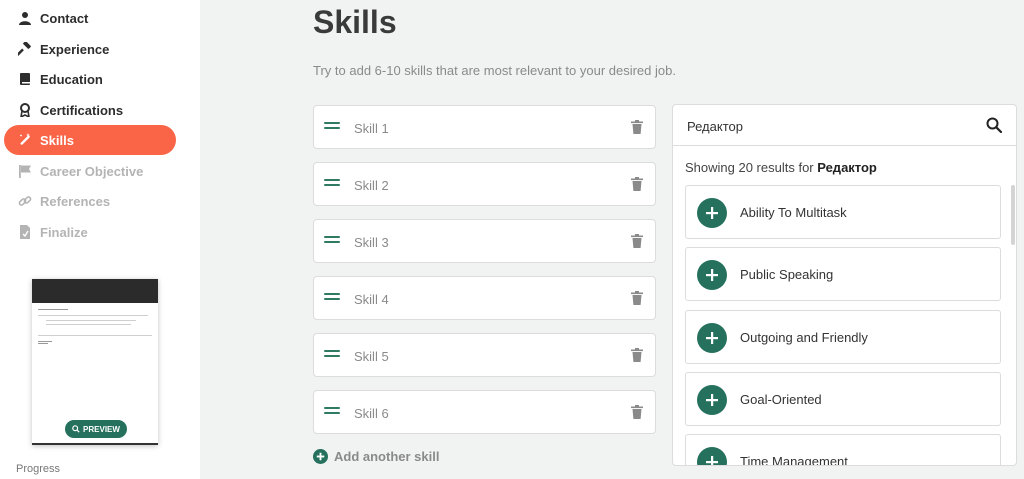 The width and height of the screenshot is (1024, 479). I want to click on sidebar-item-certifications: Certifications, so click(90, 110).